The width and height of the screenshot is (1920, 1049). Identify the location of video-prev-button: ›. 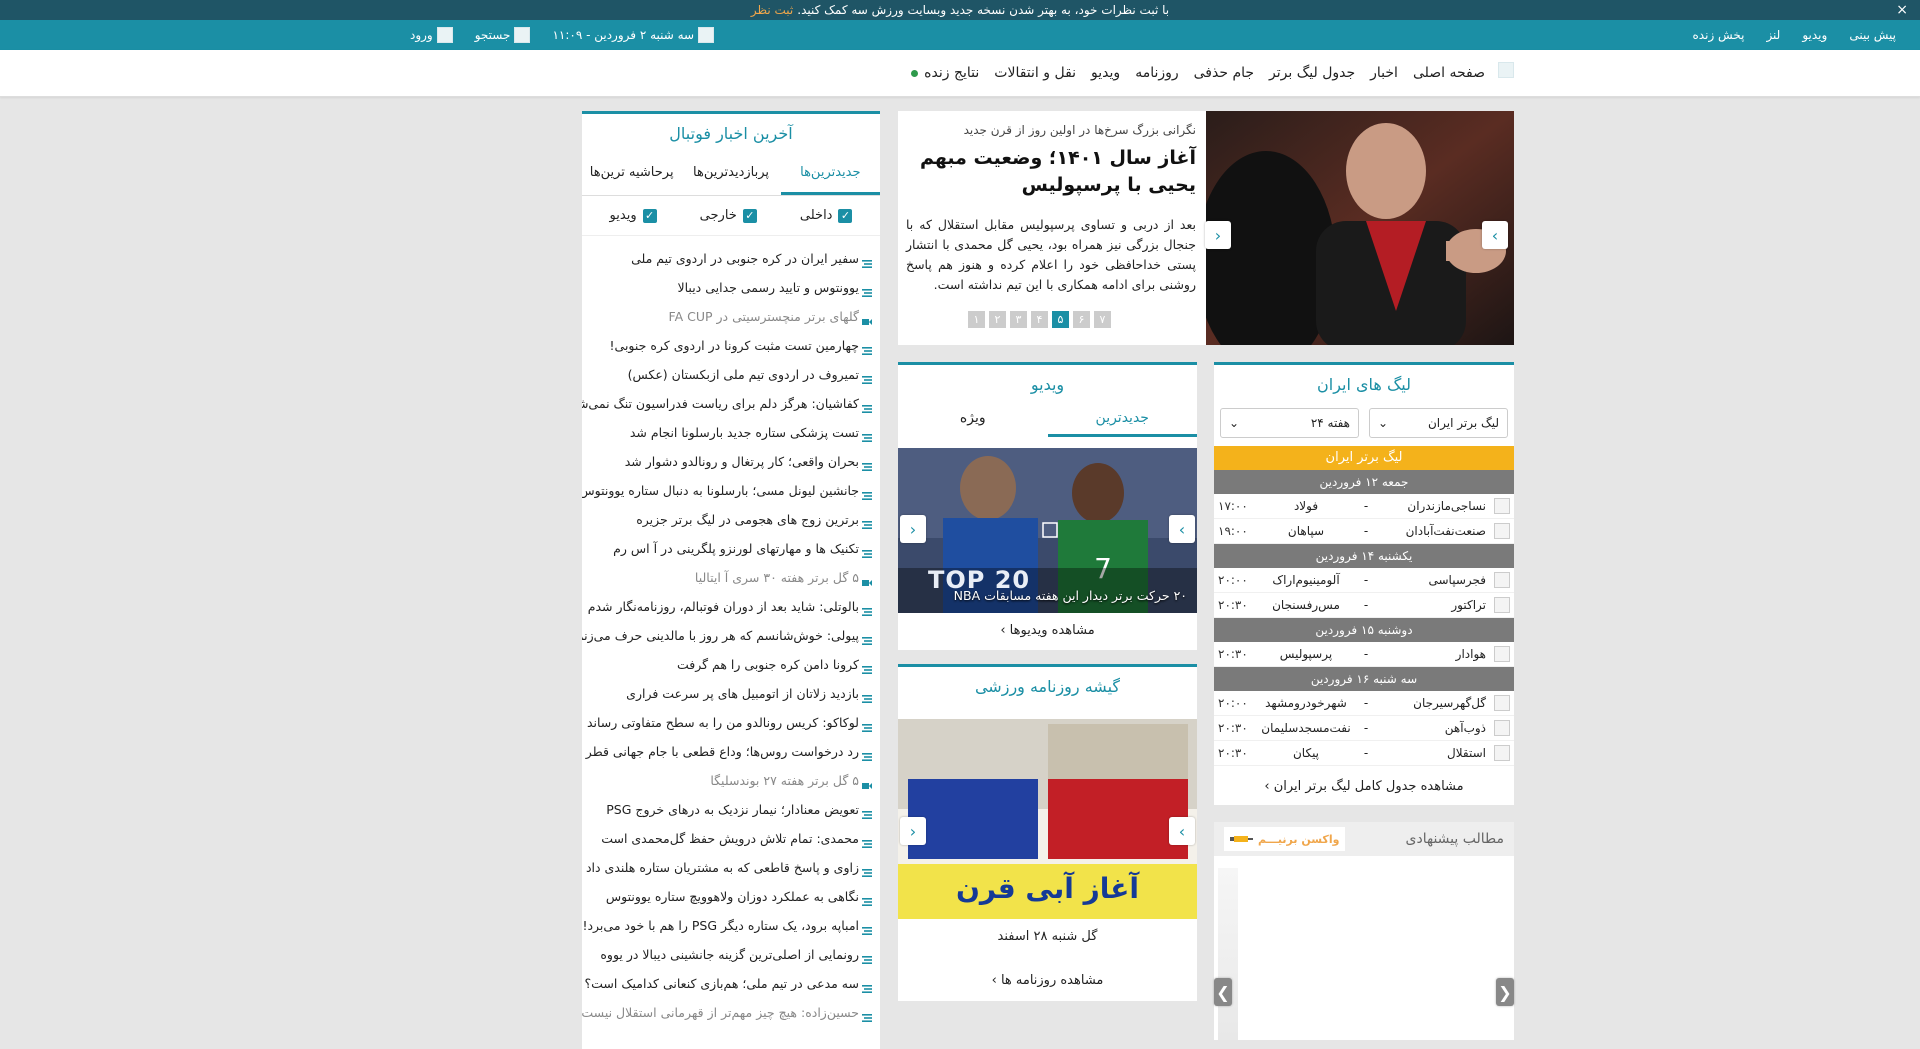
(913, 529).